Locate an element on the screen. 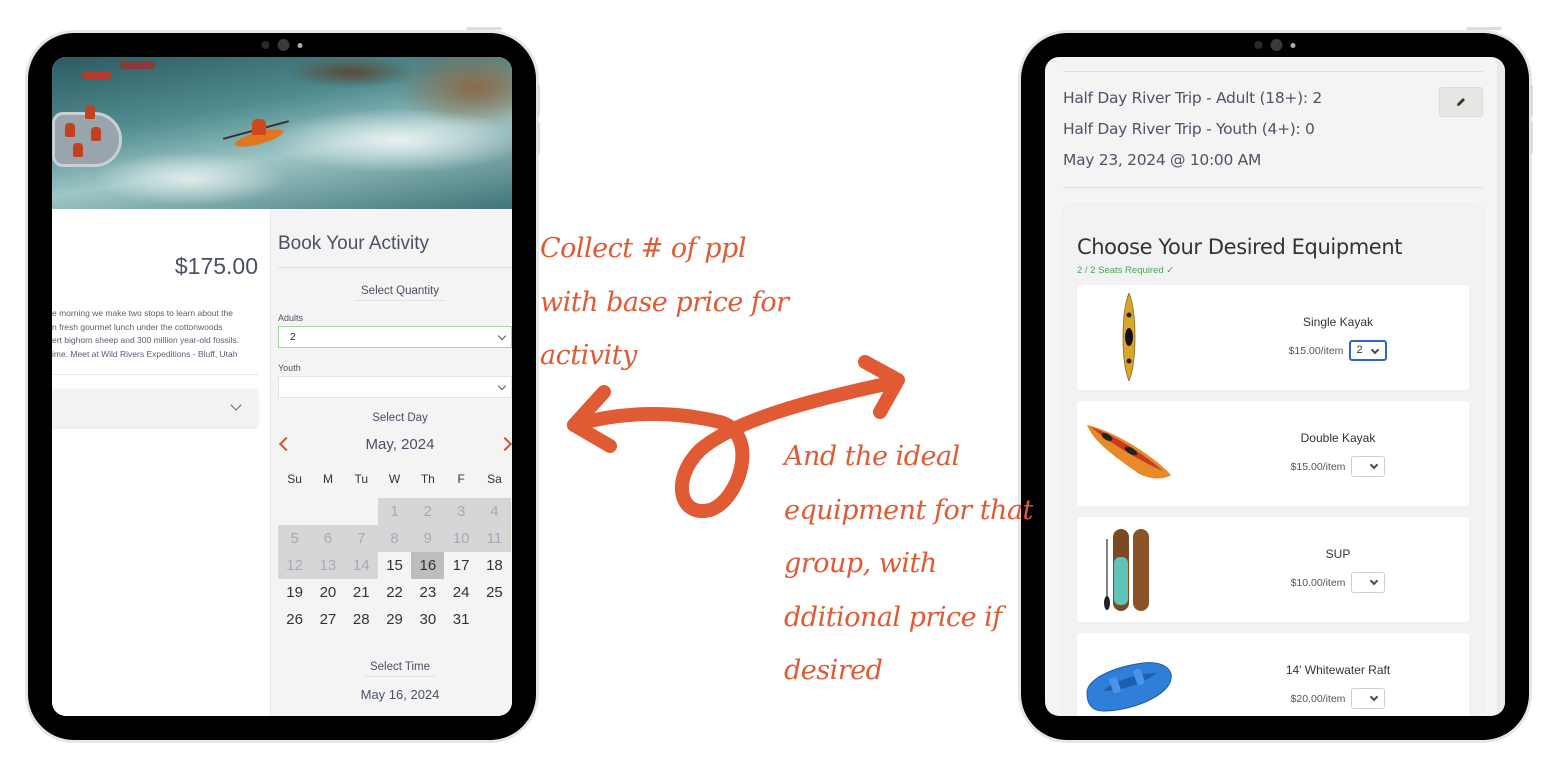 The height and width of the screenshot is (772, 1556). select-quantity-heading: Select Quantity is located at coordinates (395, 293).